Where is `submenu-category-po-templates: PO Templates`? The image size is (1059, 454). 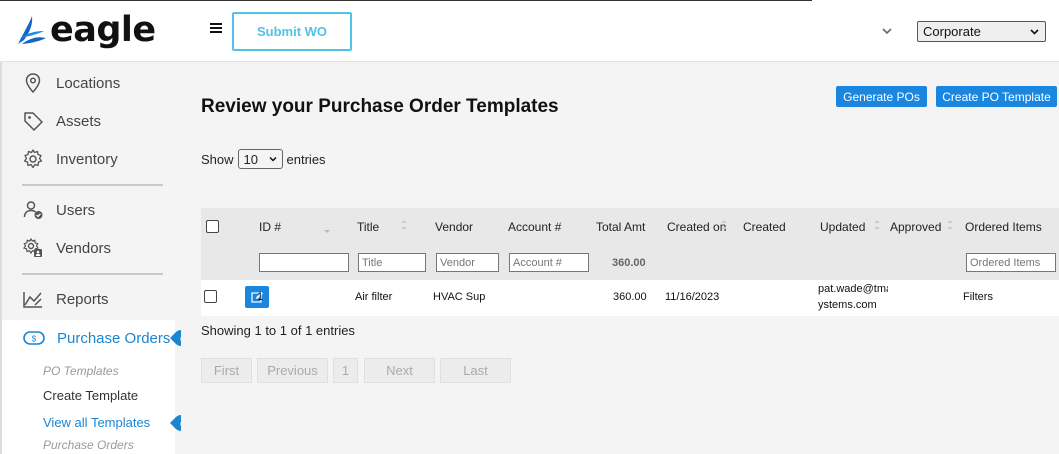 submenu-category-po-templates: PO Templates is located at coordinates (81, 371).